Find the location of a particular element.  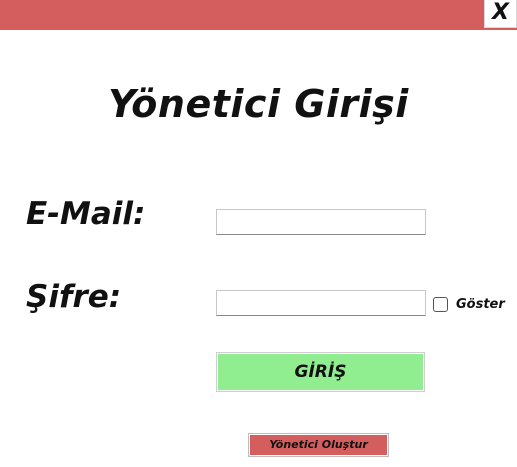

close-icon: X is located at coordinates (500, 12).